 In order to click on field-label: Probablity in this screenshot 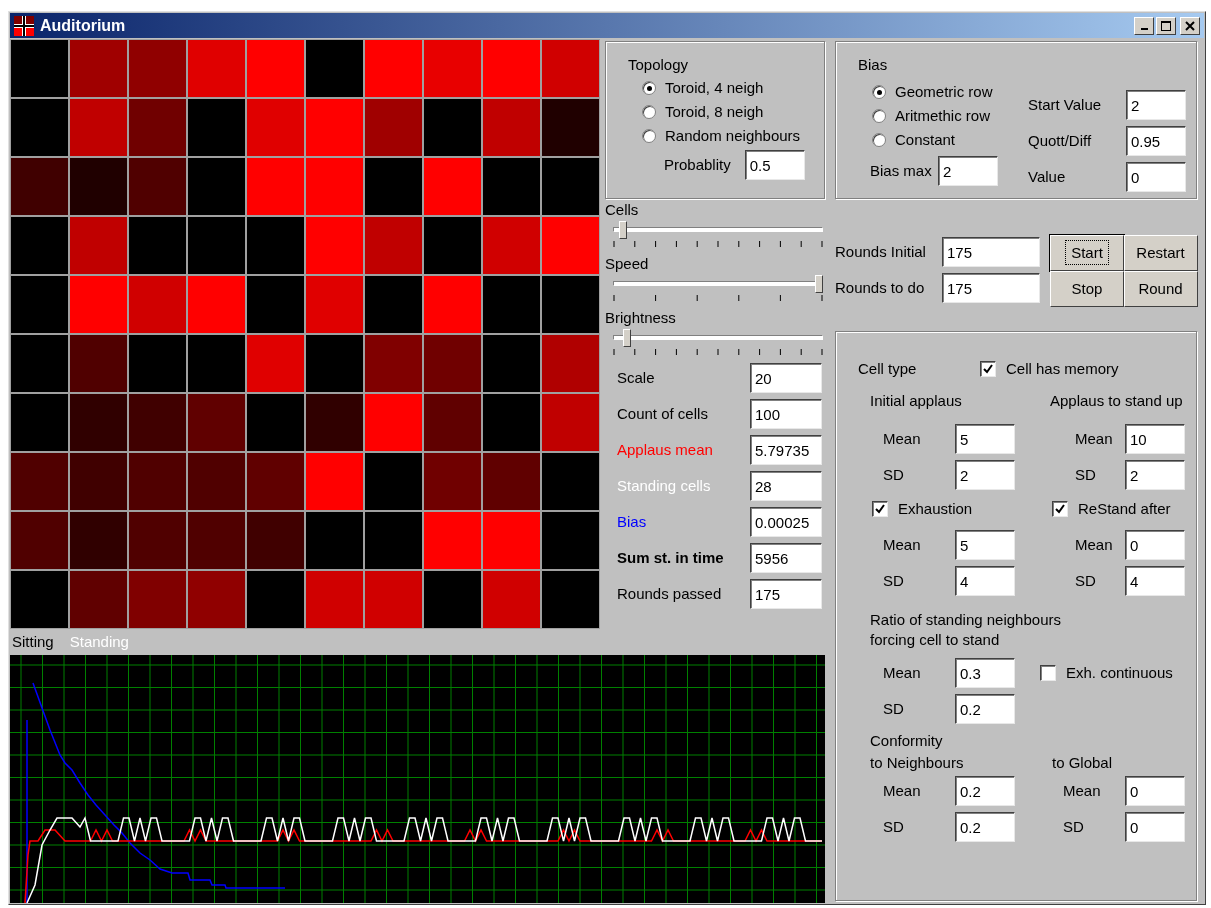, I will do `click(697, 164)`.